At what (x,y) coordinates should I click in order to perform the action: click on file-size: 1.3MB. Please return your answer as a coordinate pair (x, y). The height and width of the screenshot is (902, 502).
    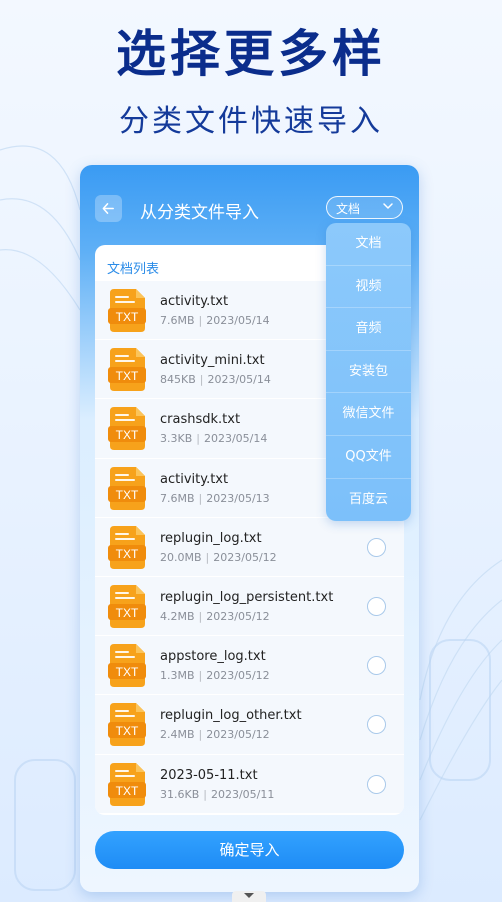
    Looking at the image, I should click on (177, 676).